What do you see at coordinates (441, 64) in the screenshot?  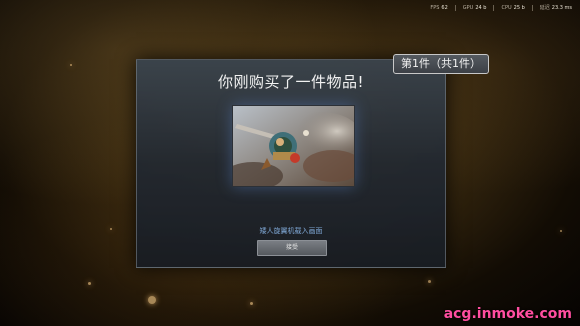 I see `item-counter-badge: 第1件（共1件）` at bounding box center [441, 64].